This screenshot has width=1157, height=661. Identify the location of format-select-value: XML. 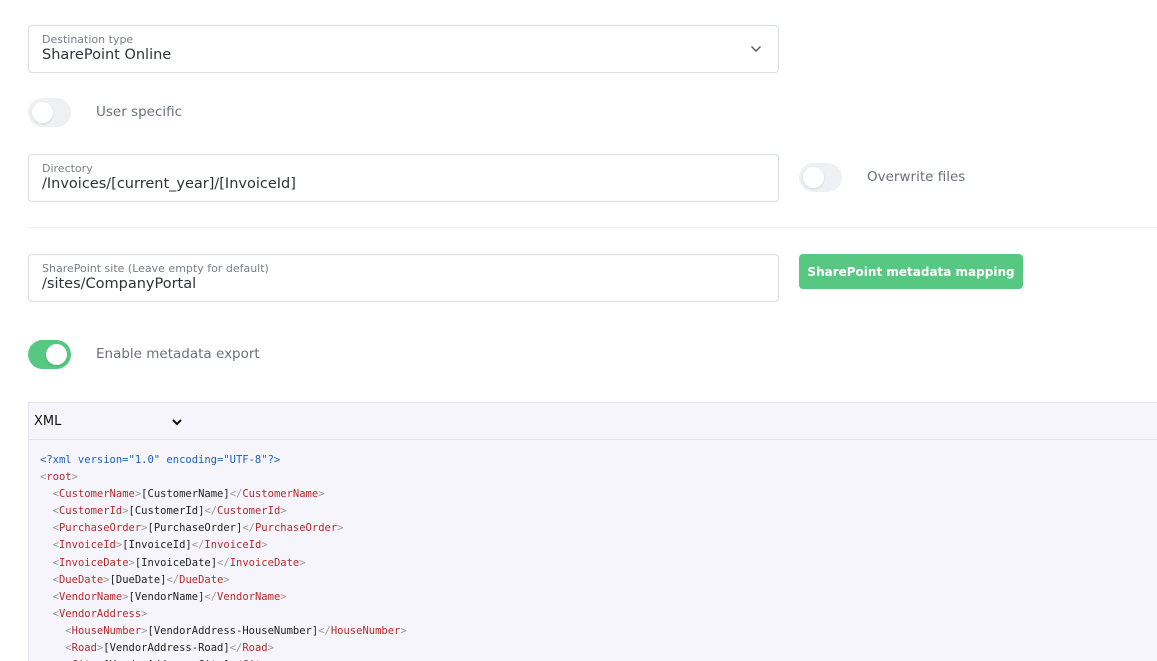
(48, 421).